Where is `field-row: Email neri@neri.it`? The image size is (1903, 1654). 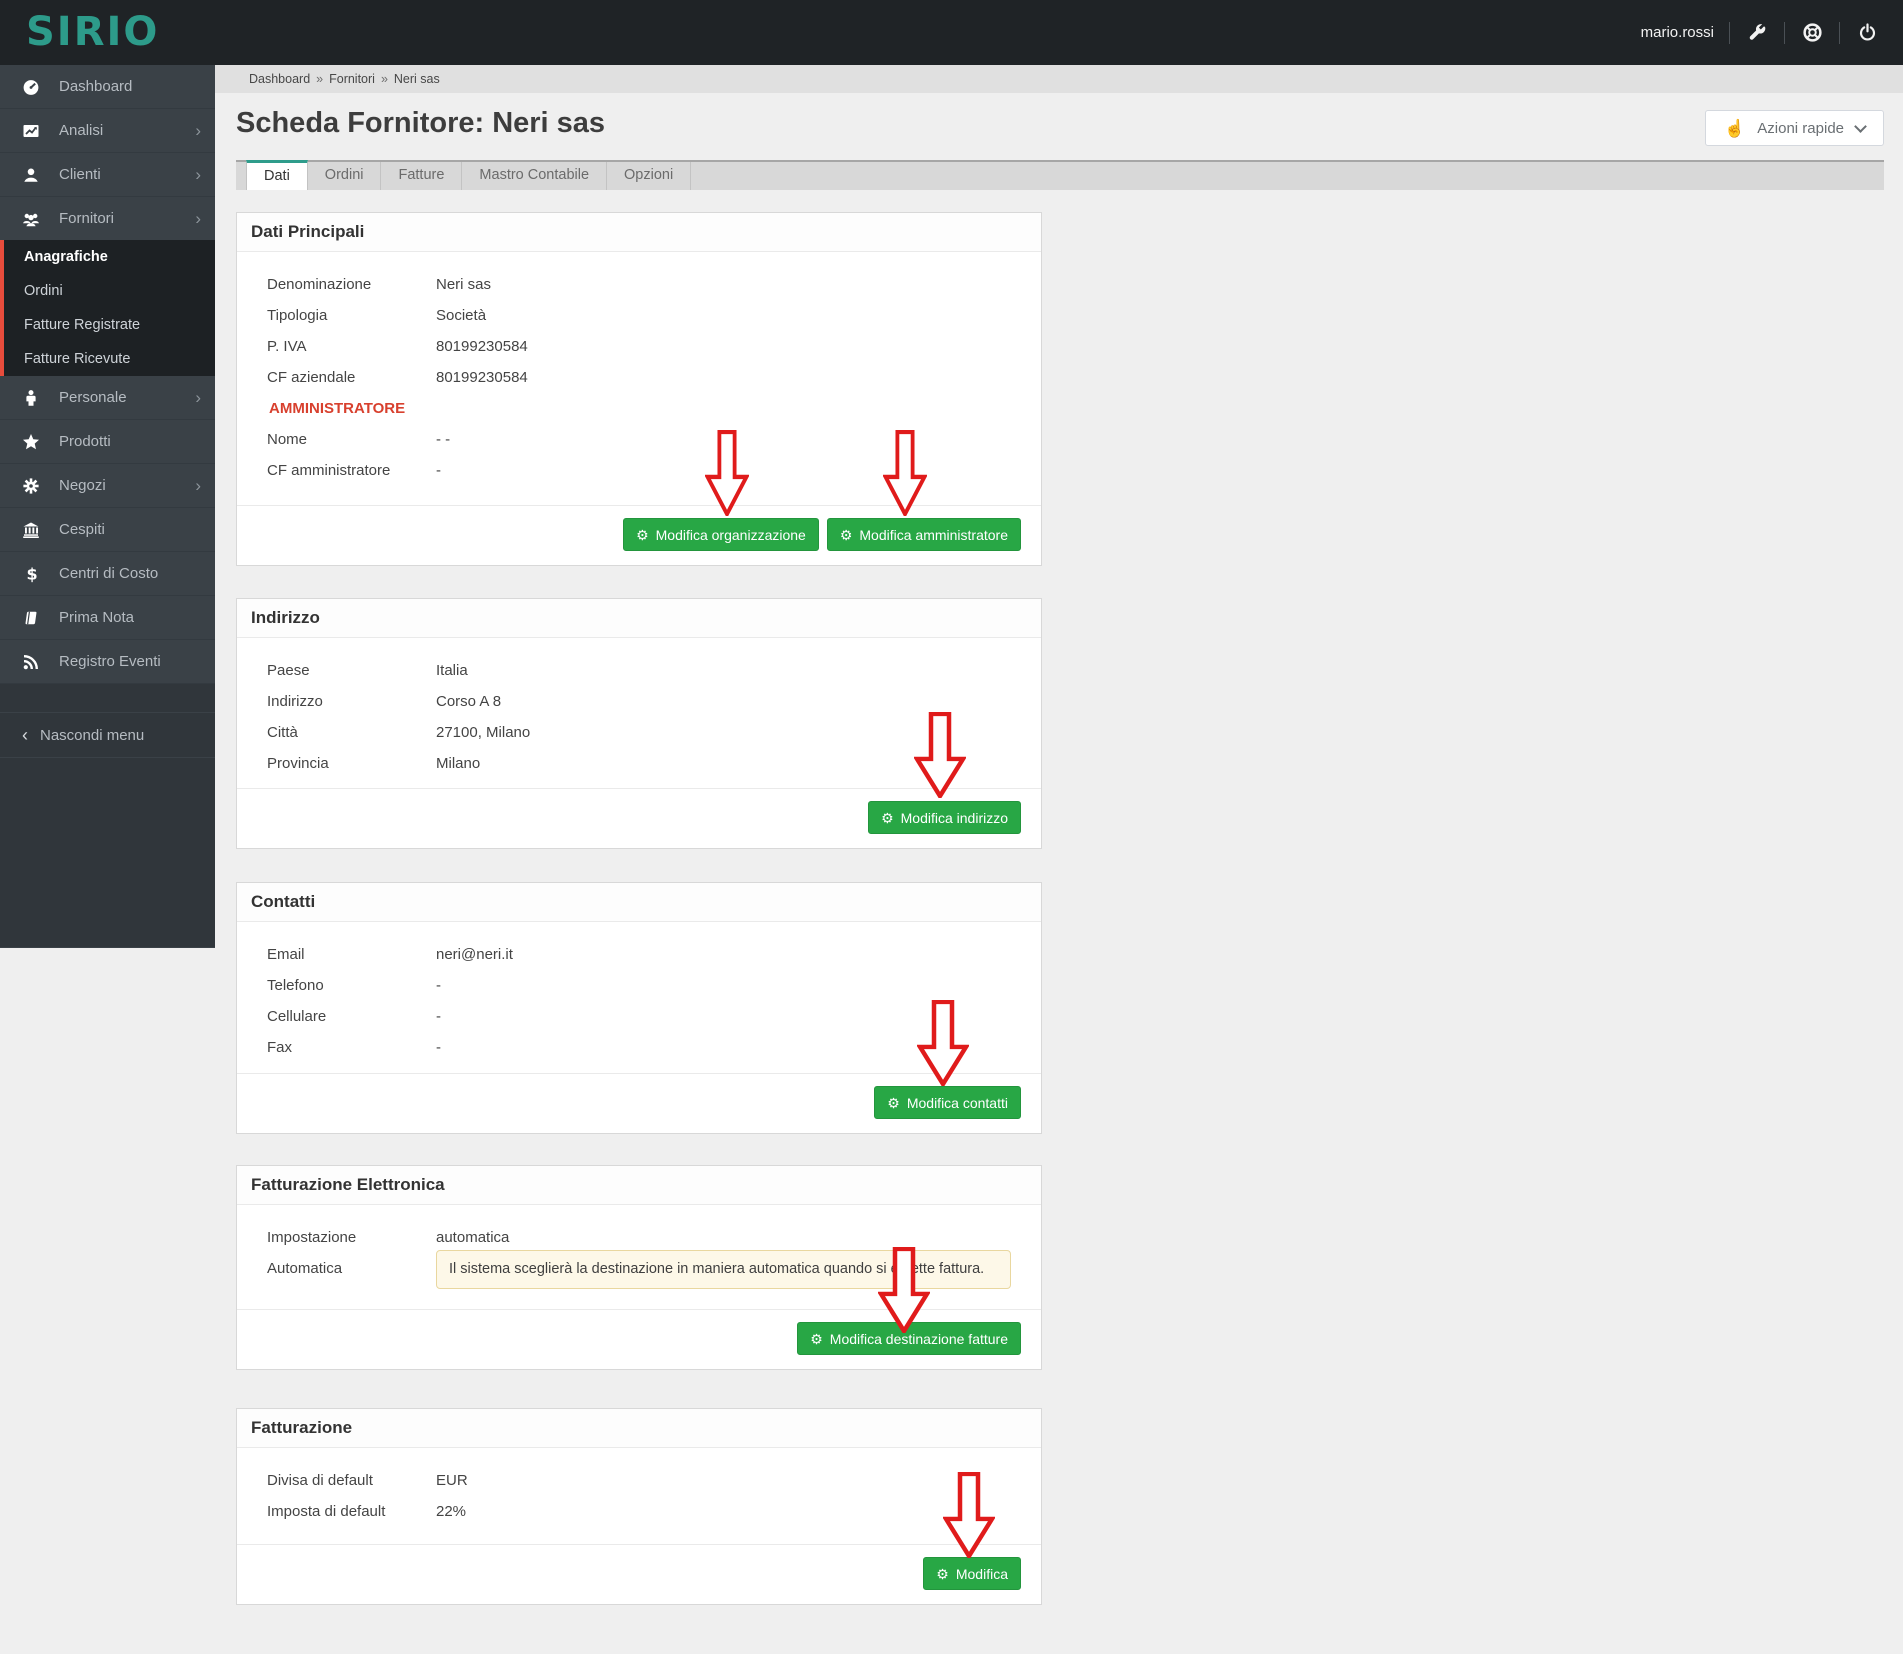
field-row: Email neri@neri.it is located at coordinates (639, 954).